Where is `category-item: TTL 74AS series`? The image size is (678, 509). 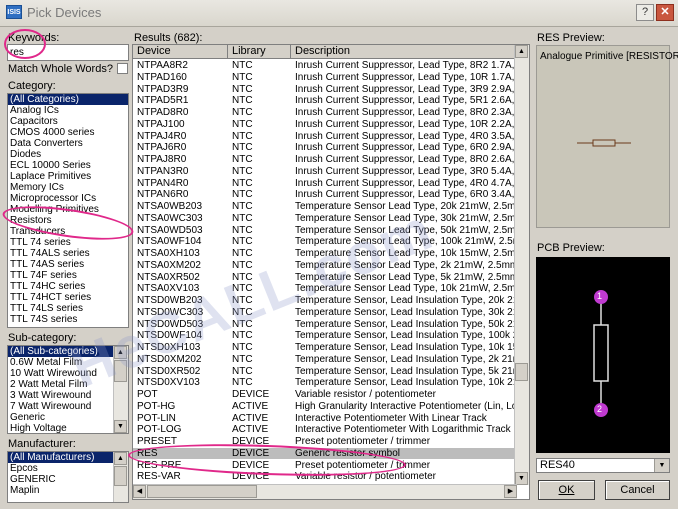 category-item: TTL 74AS series is located at coordinates (68, 264).